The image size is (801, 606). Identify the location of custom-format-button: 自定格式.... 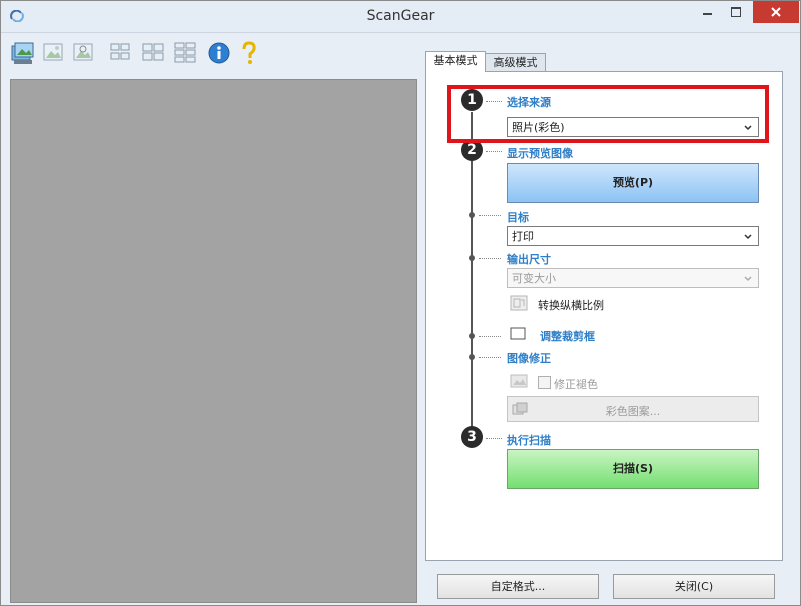
(518, 586).